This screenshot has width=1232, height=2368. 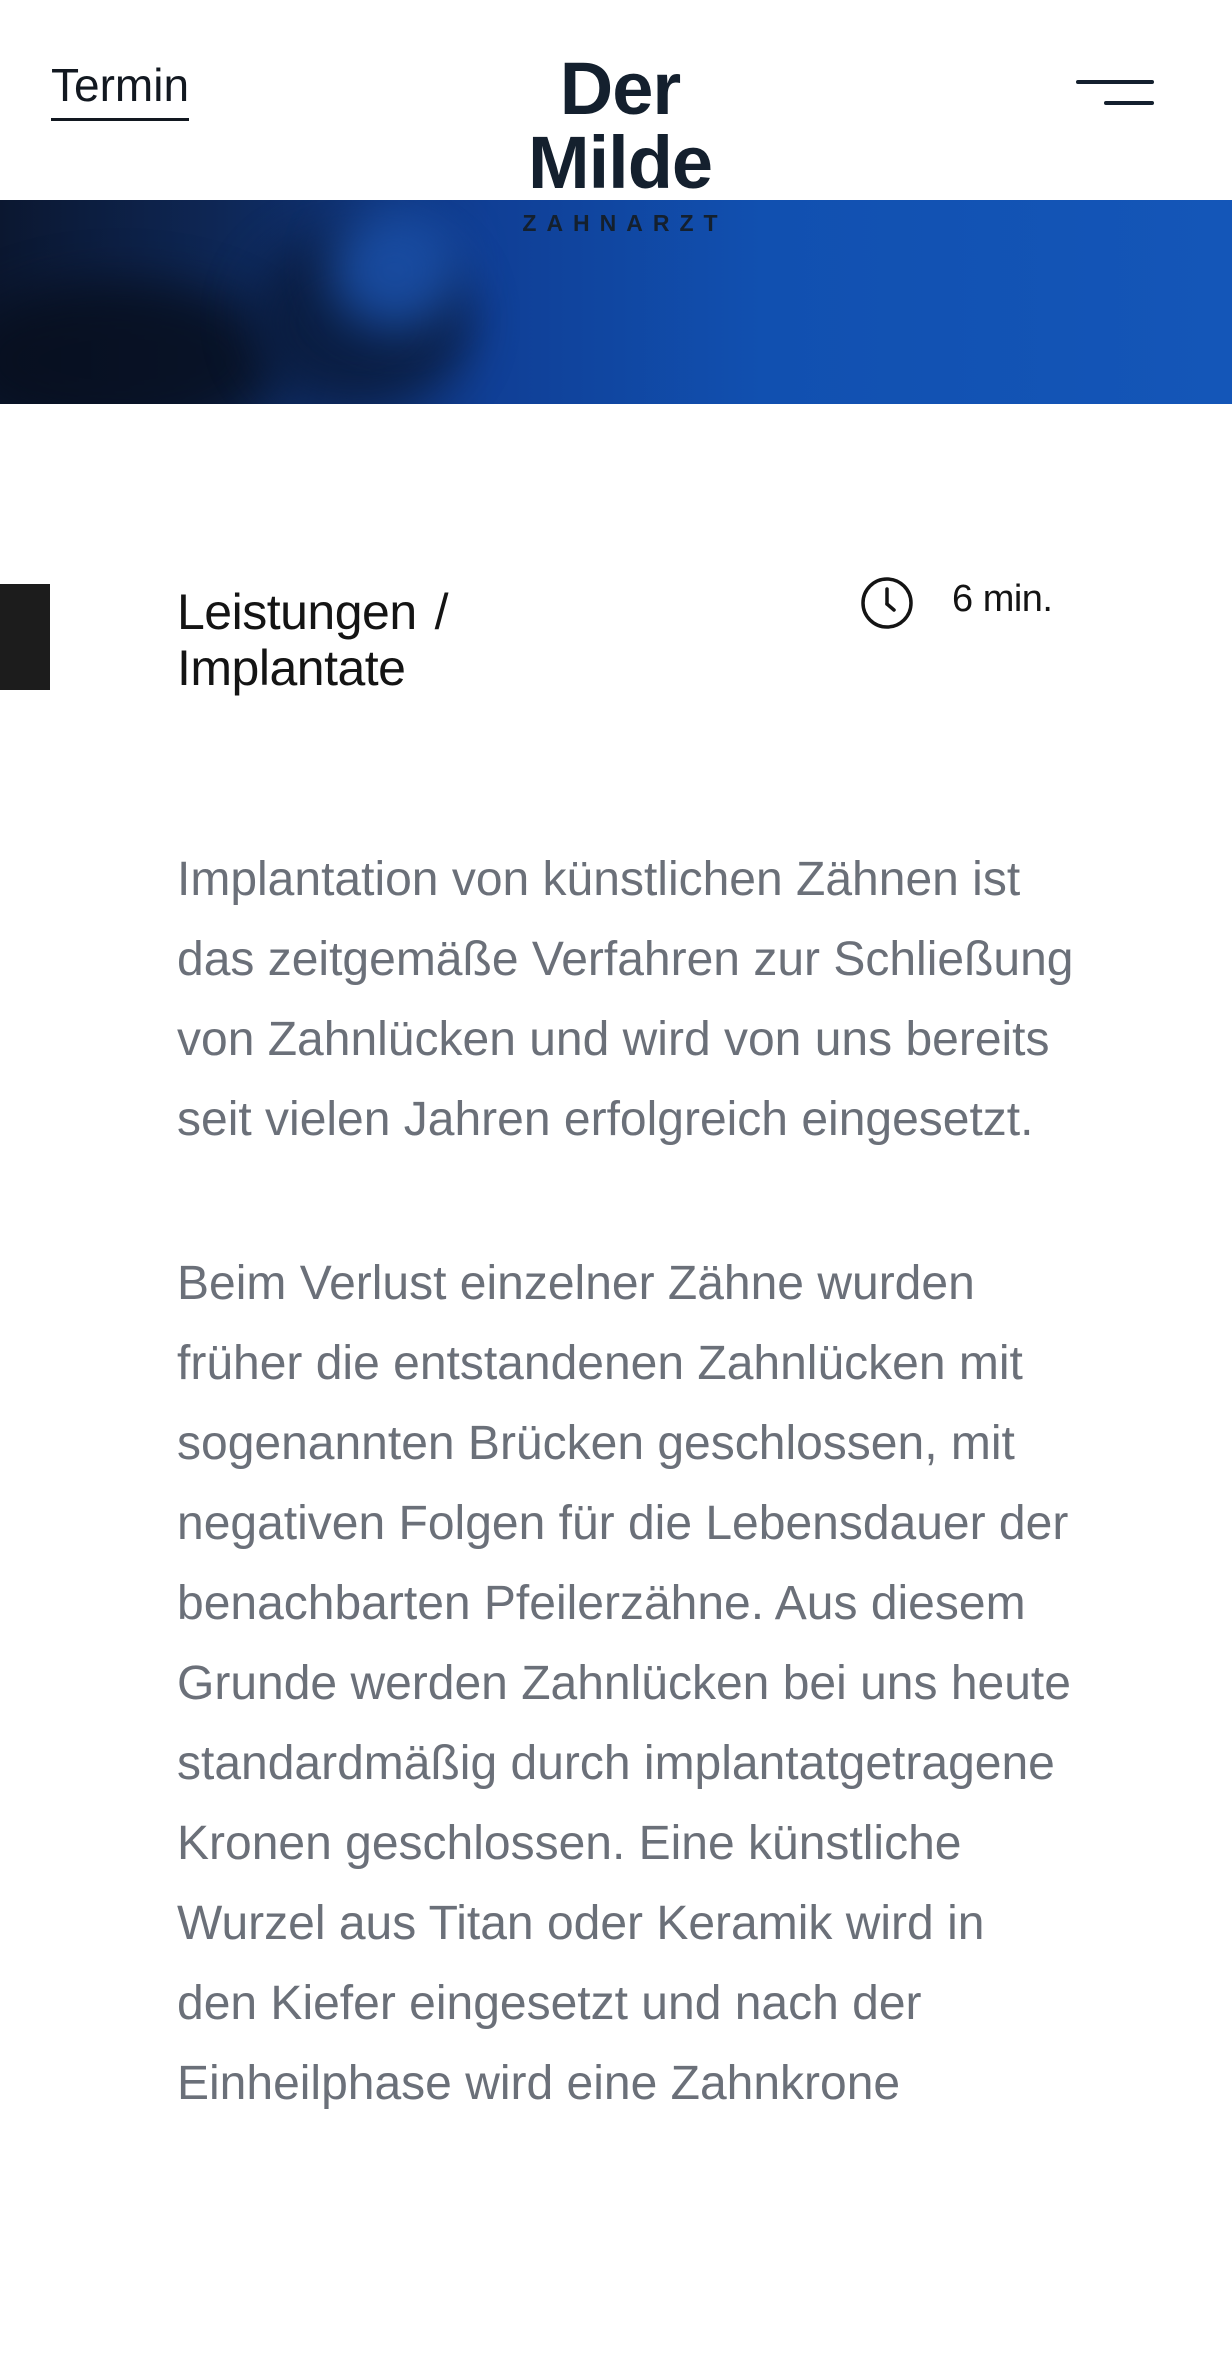 I want to click on site-header: Termin Der Milde ZAHNARZT, so click(x=616, y=118).